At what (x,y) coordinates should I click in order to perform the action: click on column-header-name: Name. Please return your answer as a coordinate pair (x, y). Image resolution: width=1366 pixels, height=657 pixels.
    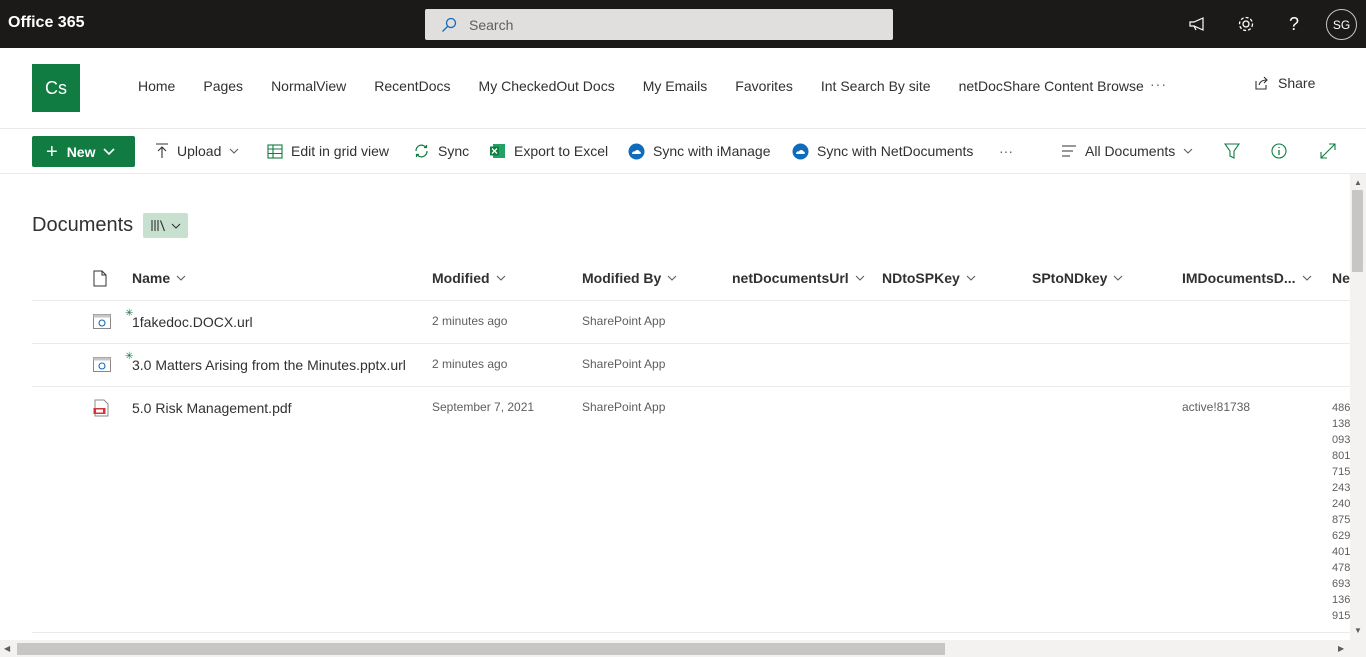
    Looking at the image, I should click on (159, 278).